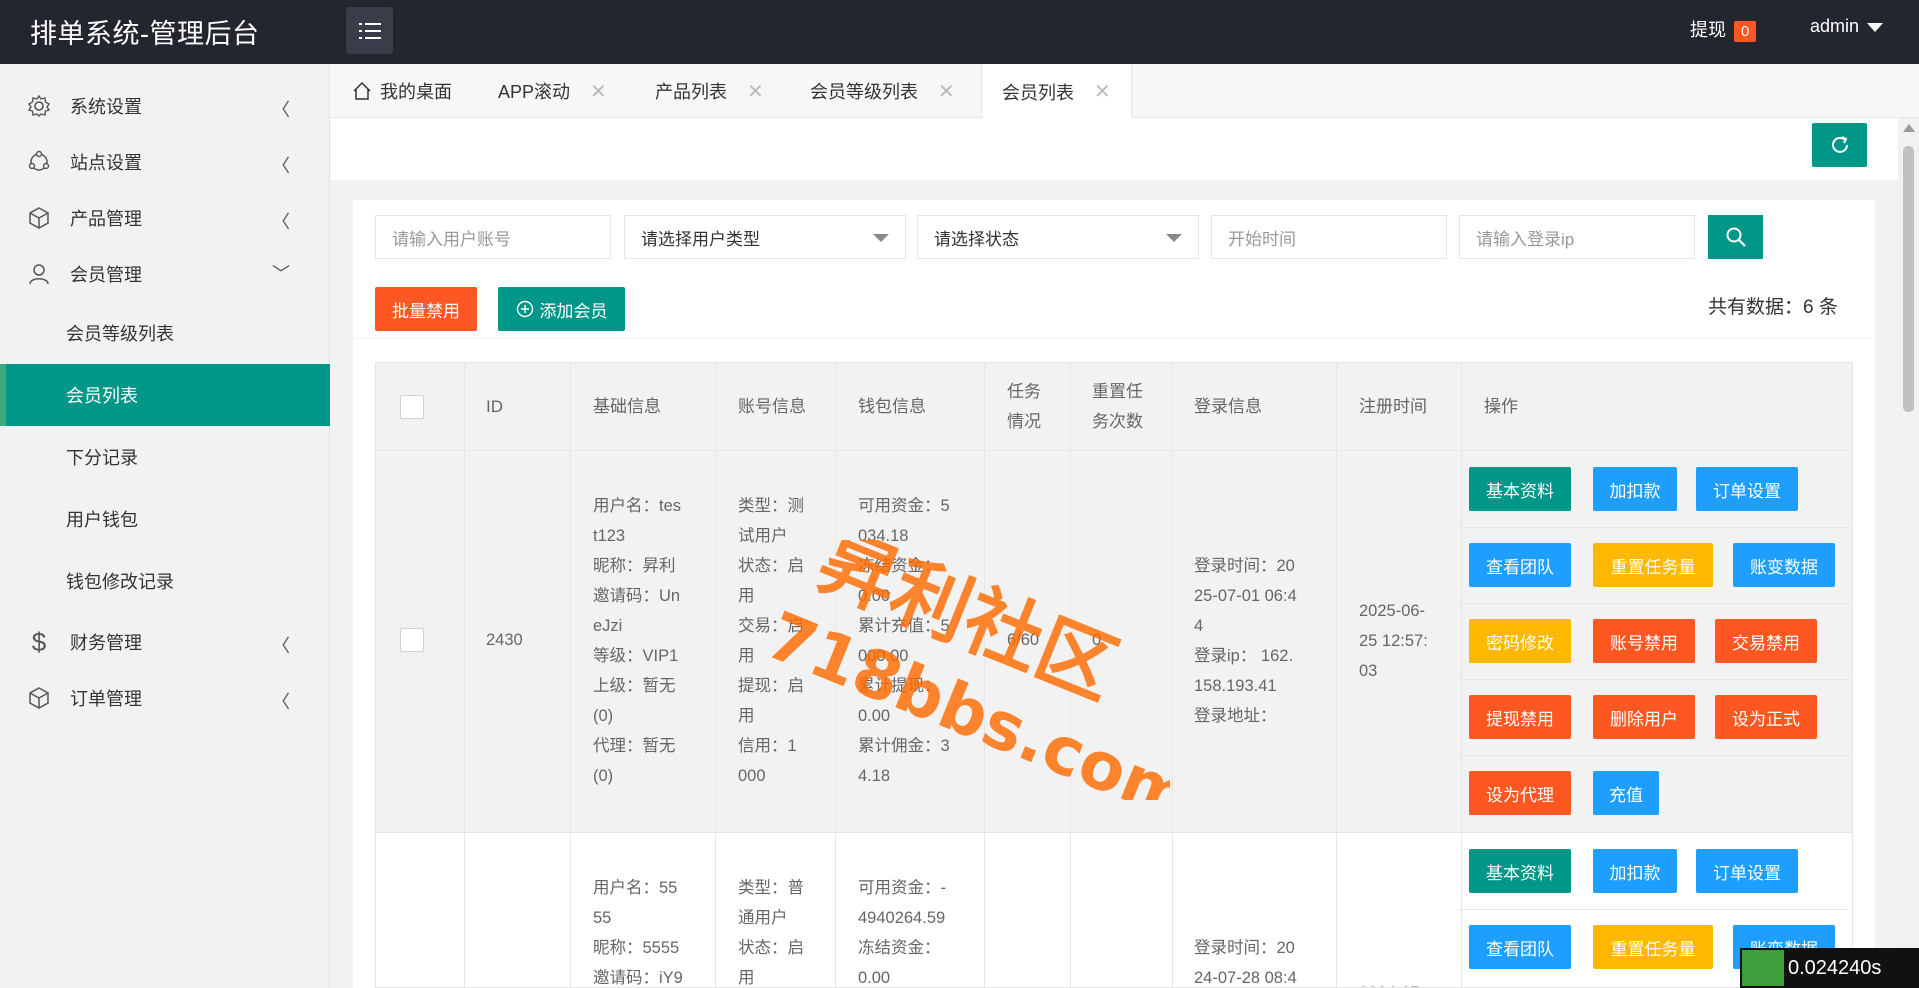 This screenshot has width=1919, height=988. What do you see at coordinates (145, 34) in the screenshot?
I see `app-title: 排单系统-管理后台` at bounding box center [145, 34].